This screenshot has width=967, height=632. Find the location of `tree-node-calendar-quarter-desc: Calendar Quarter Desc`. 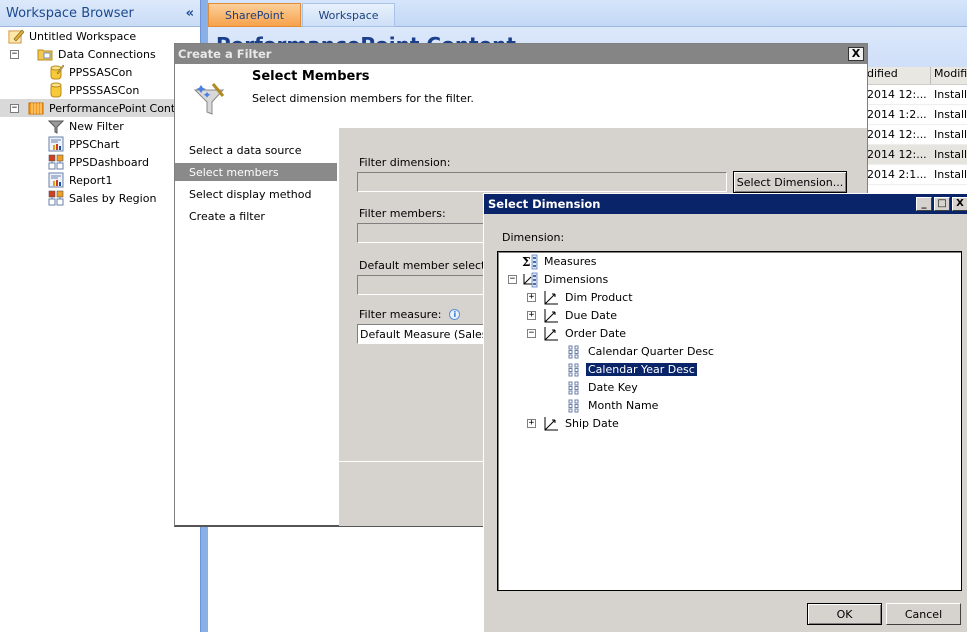

tree-node-calendar-quarter-desc: Calendar Quarter Desc is located at coordinates (642, 351).